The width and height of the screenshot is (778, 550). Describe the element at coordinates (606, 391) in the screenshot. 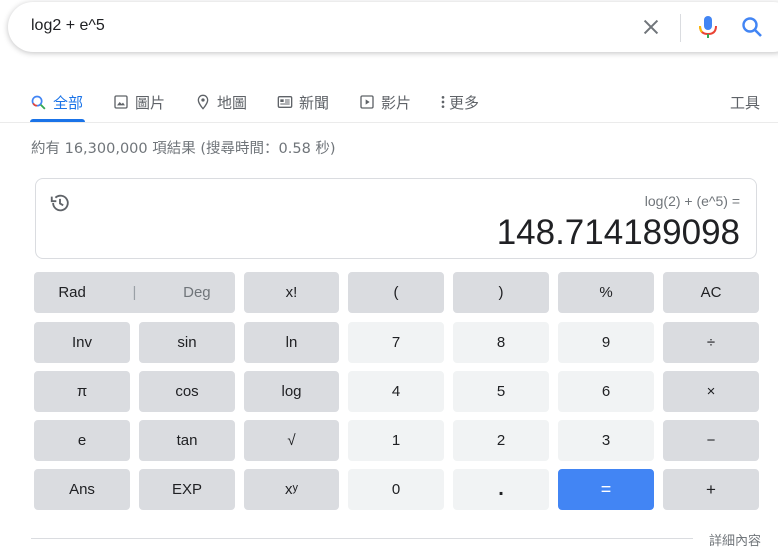

I see `digit-6-button: 6` at that location.